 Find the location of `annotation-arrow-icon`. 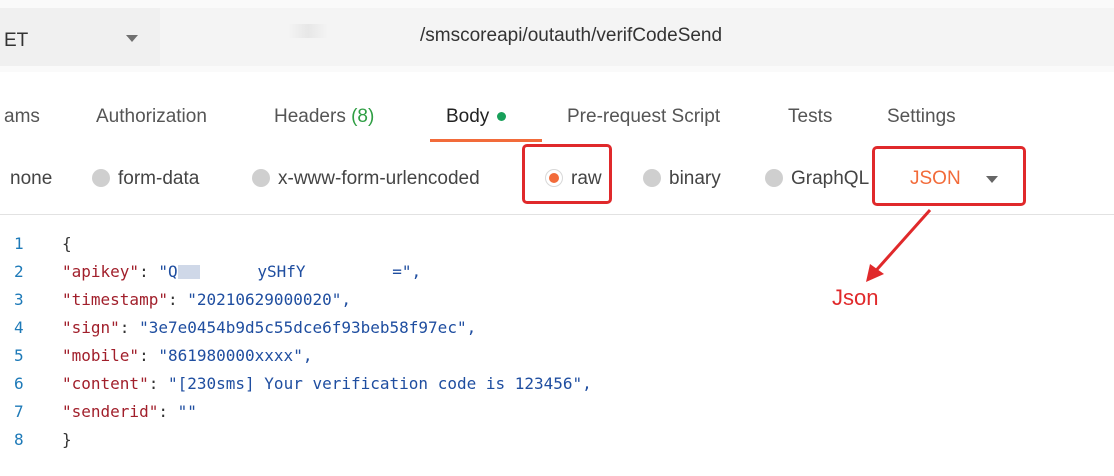

annotation-arrow-icon is located at coordinates (899, 245).